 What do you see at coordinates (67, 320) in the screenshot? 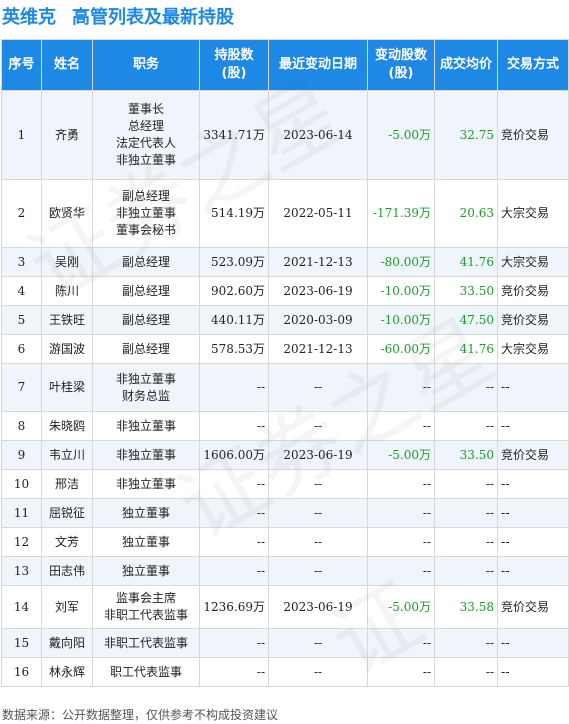
I see `executive-name: 王铁旺` at bounding box center [67, 320].